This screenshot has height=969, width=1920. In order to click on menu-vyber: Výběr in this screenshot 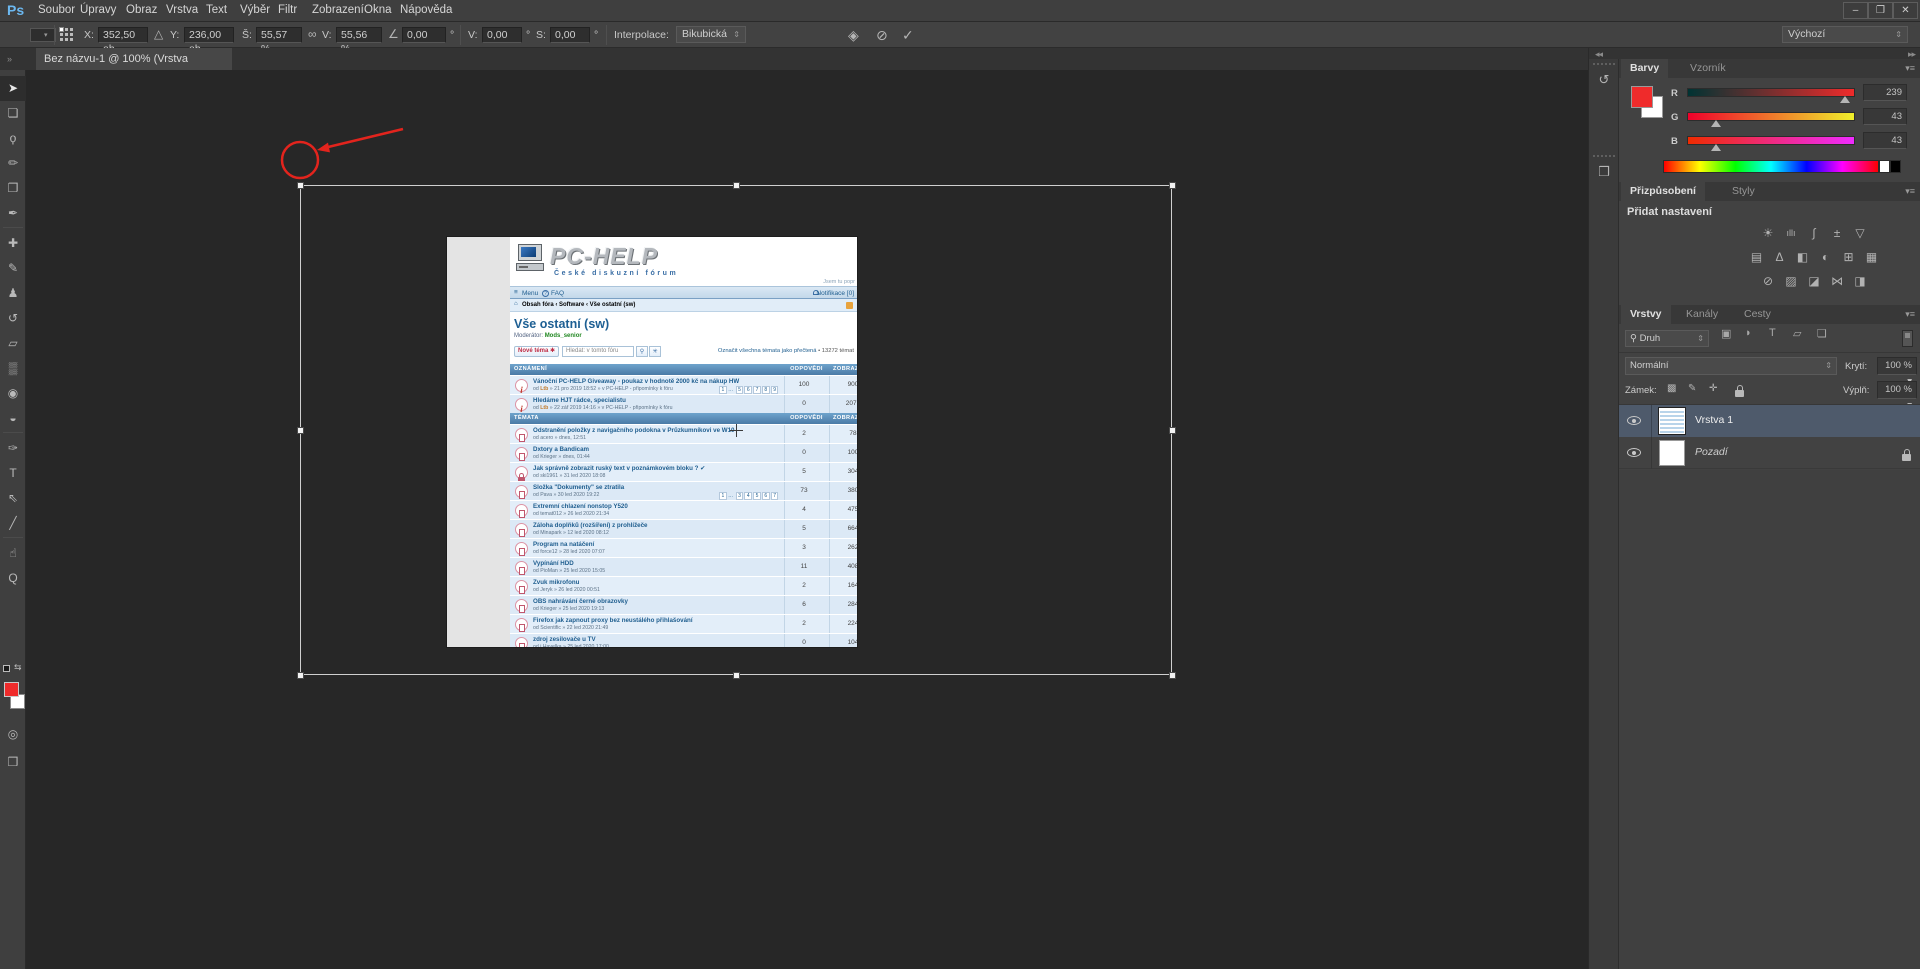, I will do `click(255, 10)`.